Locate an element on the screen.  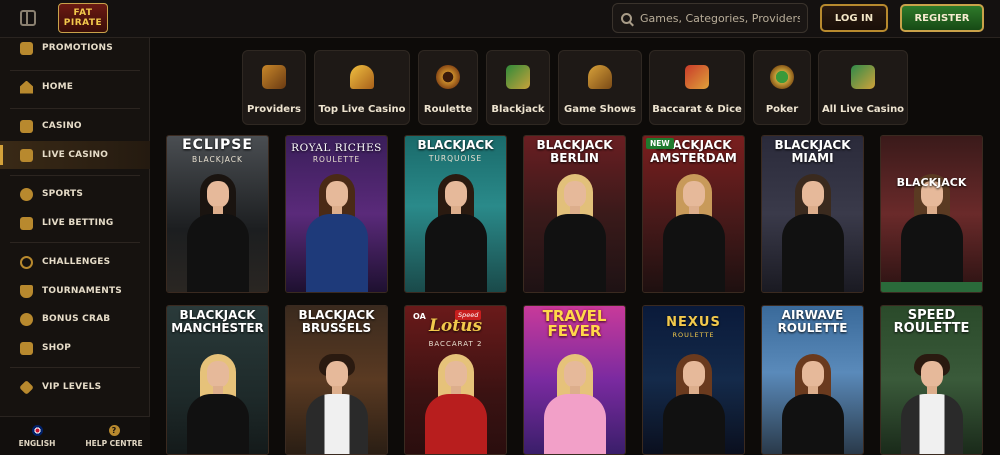
category-providers: Providers is located at coordinates (274, 87).